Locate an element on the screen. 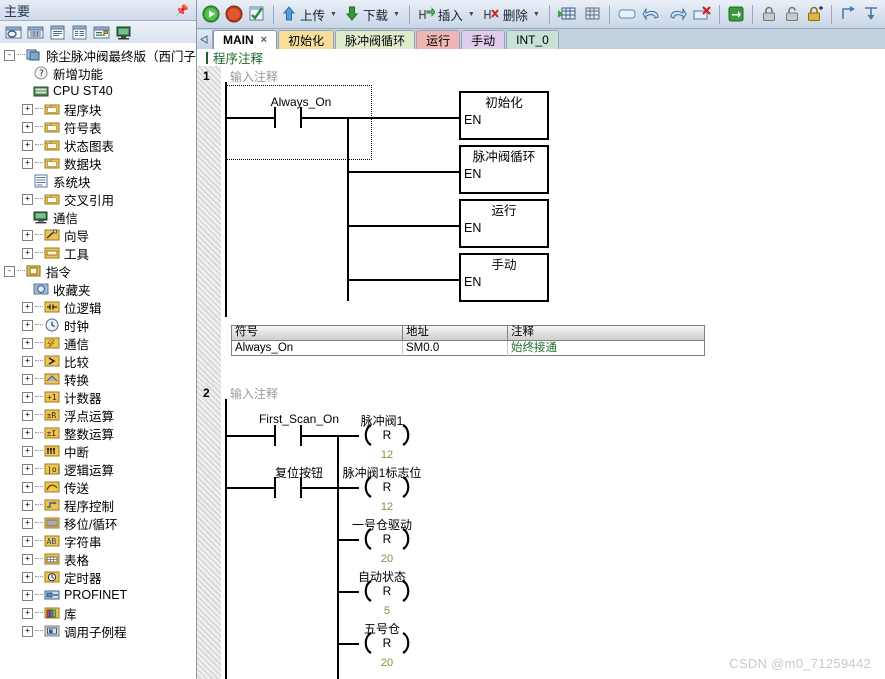 The image size is (885, 679). tree-item-32: + ■ 调用子例程 is located at coordinates (98, 631).